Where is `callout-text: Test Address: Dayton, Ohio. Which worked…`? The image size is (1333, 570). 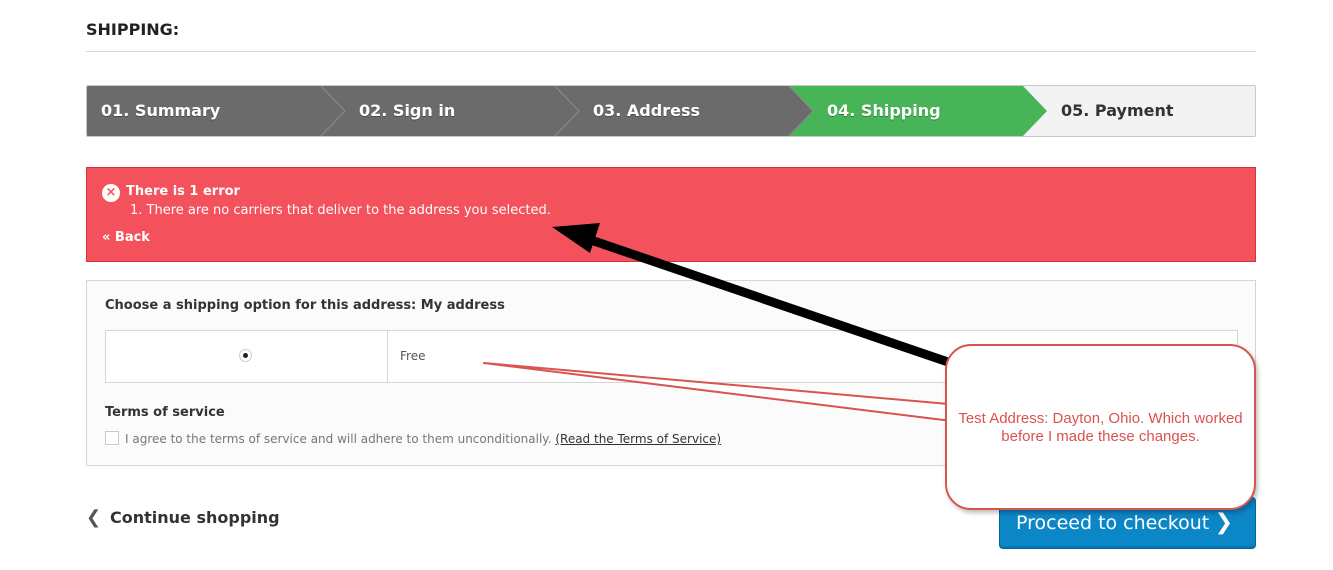
callout-text: Test Address: Dayton, Ohio. Which worked… is located at coordinates (1100, 427).